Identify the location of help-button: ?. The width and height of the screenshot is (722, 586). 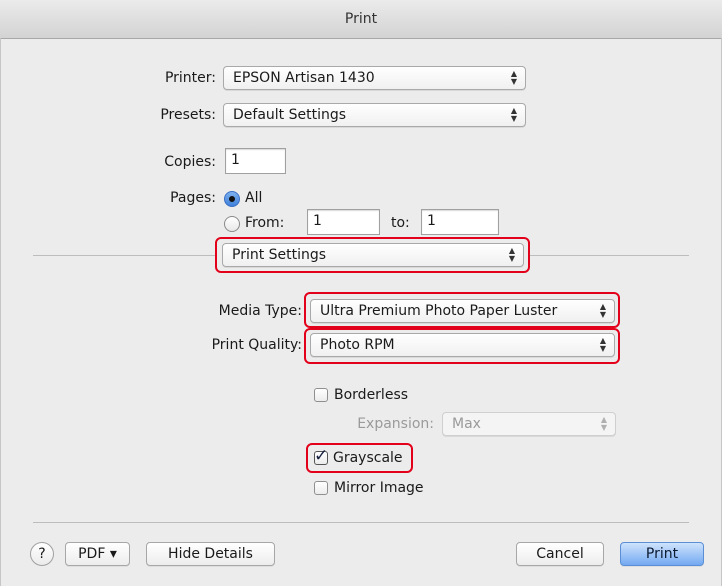
(42, 554).